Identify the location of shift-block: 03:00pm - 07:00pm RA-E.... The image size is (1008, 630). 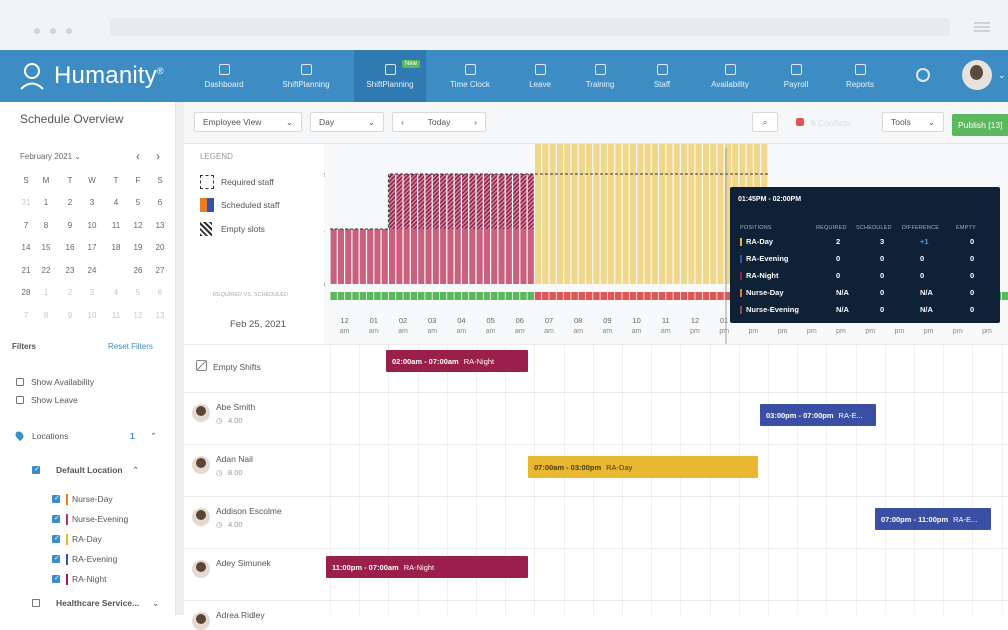
(818, 415).